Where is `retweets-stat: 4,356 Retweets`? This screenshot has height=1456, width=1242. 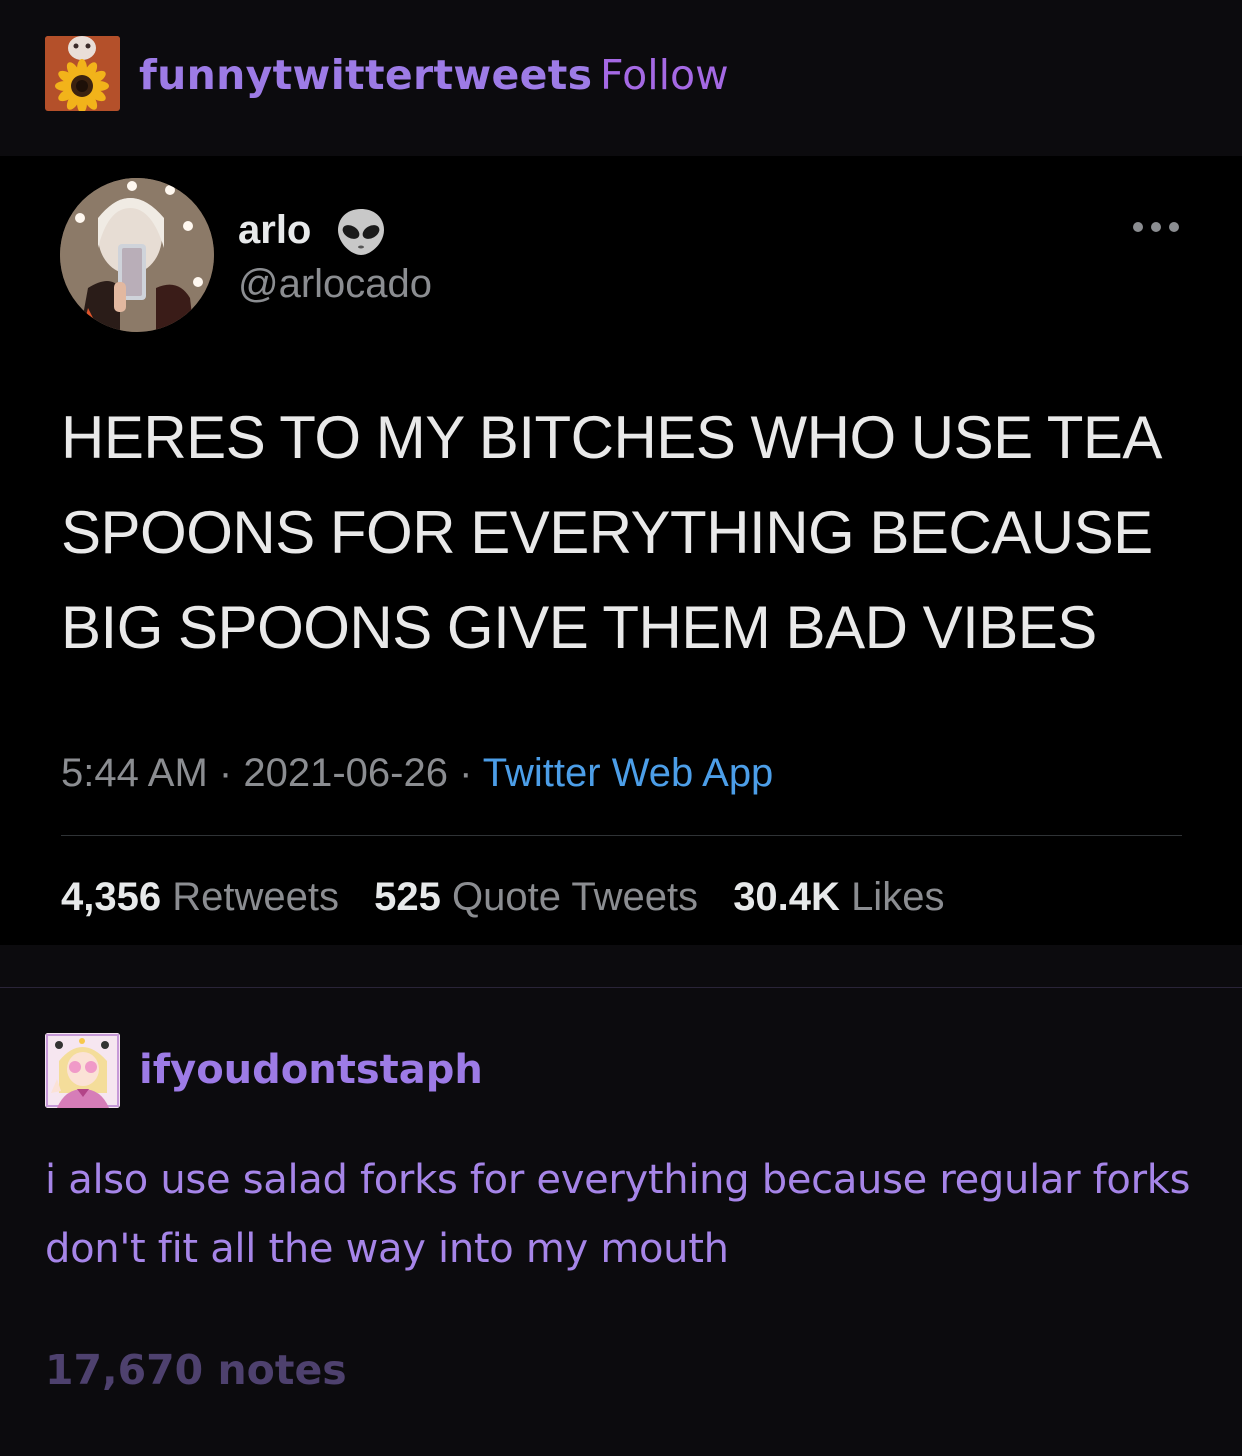 retweets-stat: 4,356 Retweets is located at coordinates (200, 897).